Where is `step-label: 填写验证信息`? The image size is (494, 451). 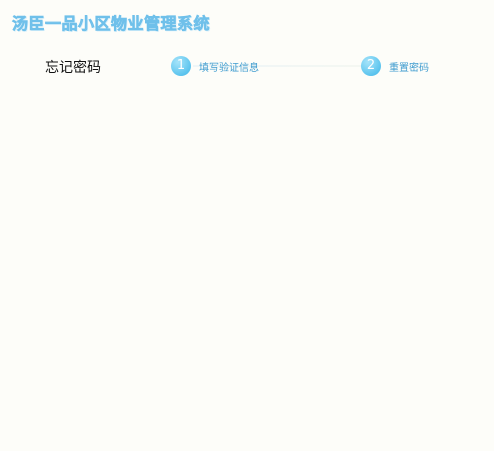 step-label: 填写验证信息 is located at coordinates (229, 68).